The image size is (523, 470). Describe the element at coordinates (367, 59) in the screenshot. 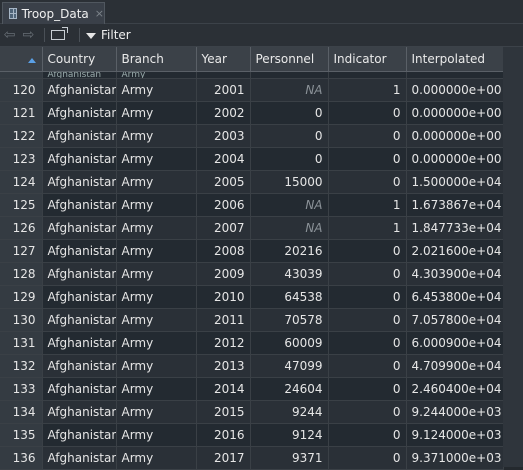

I see `column-header-indicator: Indicator` at that location.